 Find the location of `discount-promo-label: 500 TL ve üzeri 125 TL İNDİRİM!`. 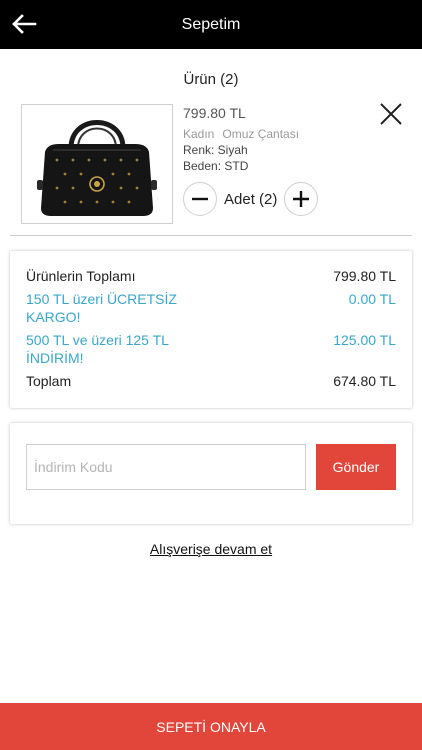

discount-promo-label: 500 TL ve üzeri 125 TL İNDİRİM! is located at coordinates (97, 349).